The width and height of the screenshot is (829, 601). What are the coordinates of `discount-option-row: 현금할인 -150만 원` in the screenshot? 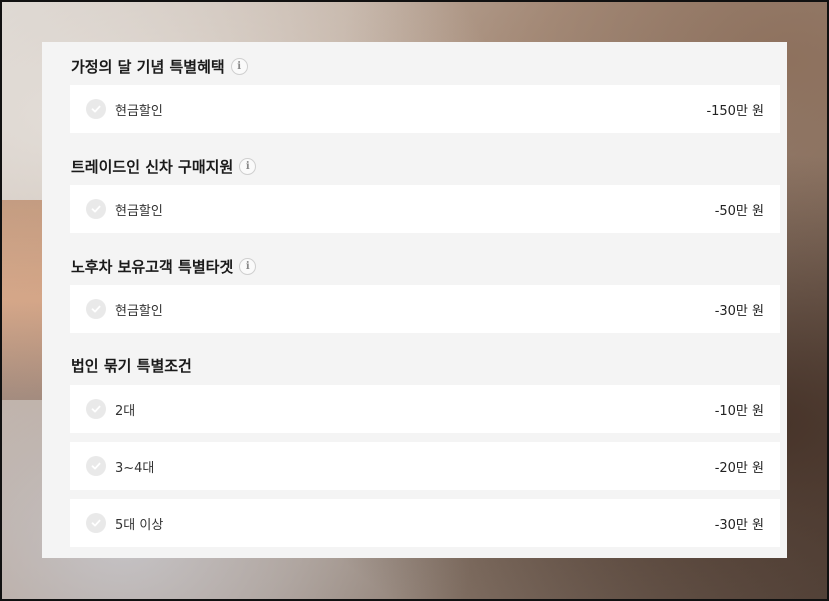 It's located at (425, 109).